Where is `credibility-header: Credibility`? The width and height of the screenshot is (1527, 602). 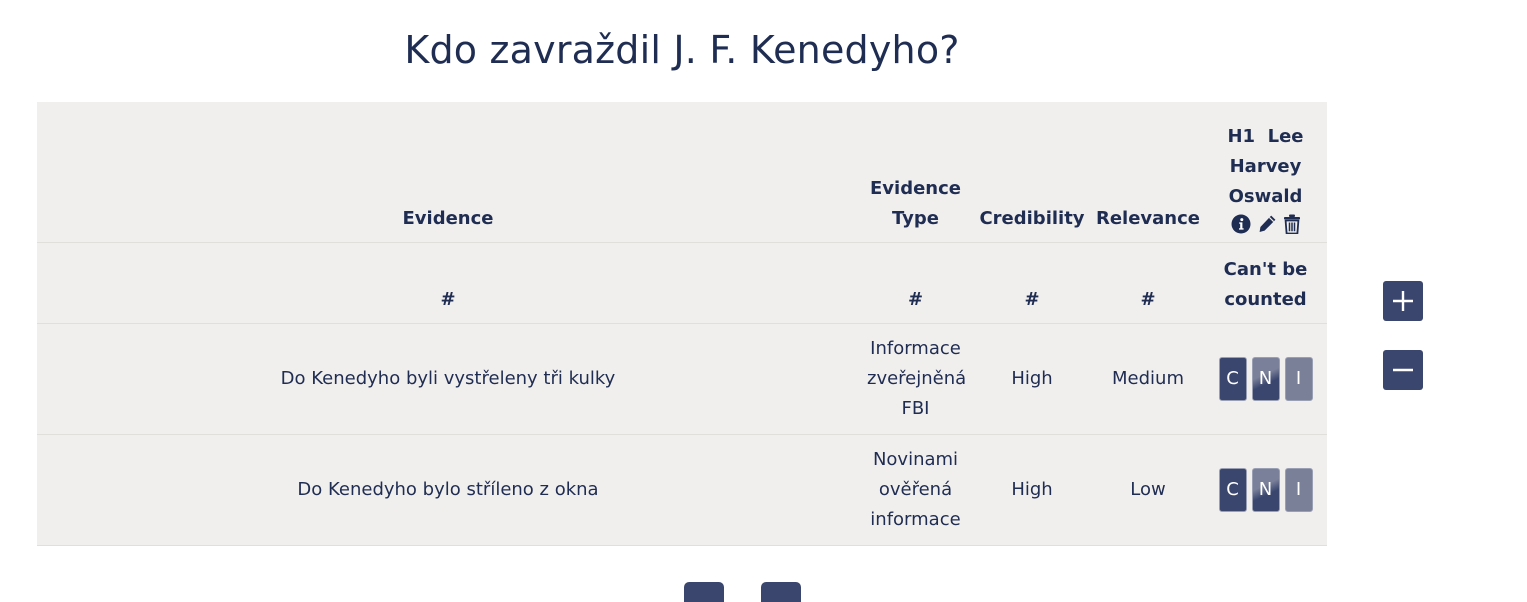 credibility-header: Credibility is located at coordinates (1032, 218).